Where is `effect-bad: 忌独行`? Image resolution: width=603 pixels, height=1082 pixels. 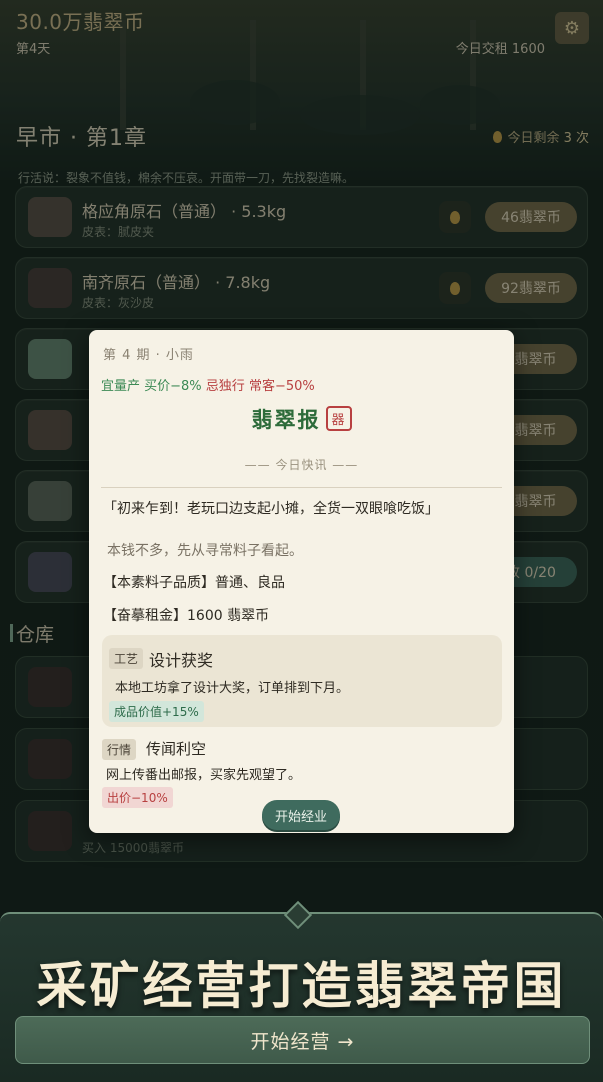
effect-bad: 忌独行 is located at coordinates (227, 386).